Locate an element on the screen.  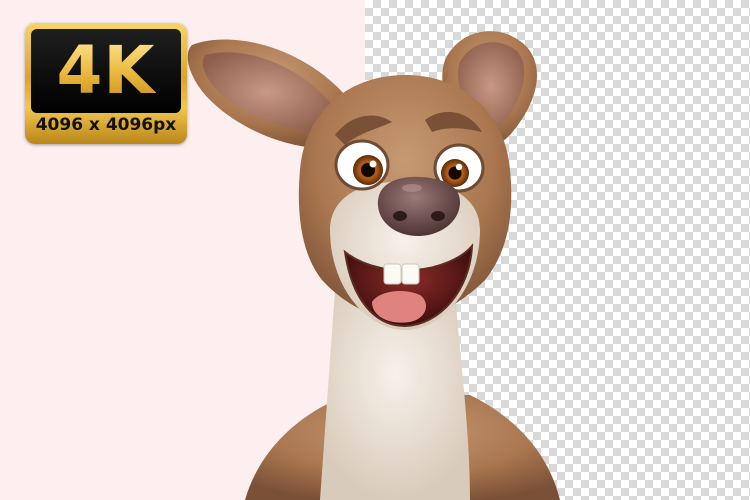
resolution-label: 4K is located at coordinates (106, 70).